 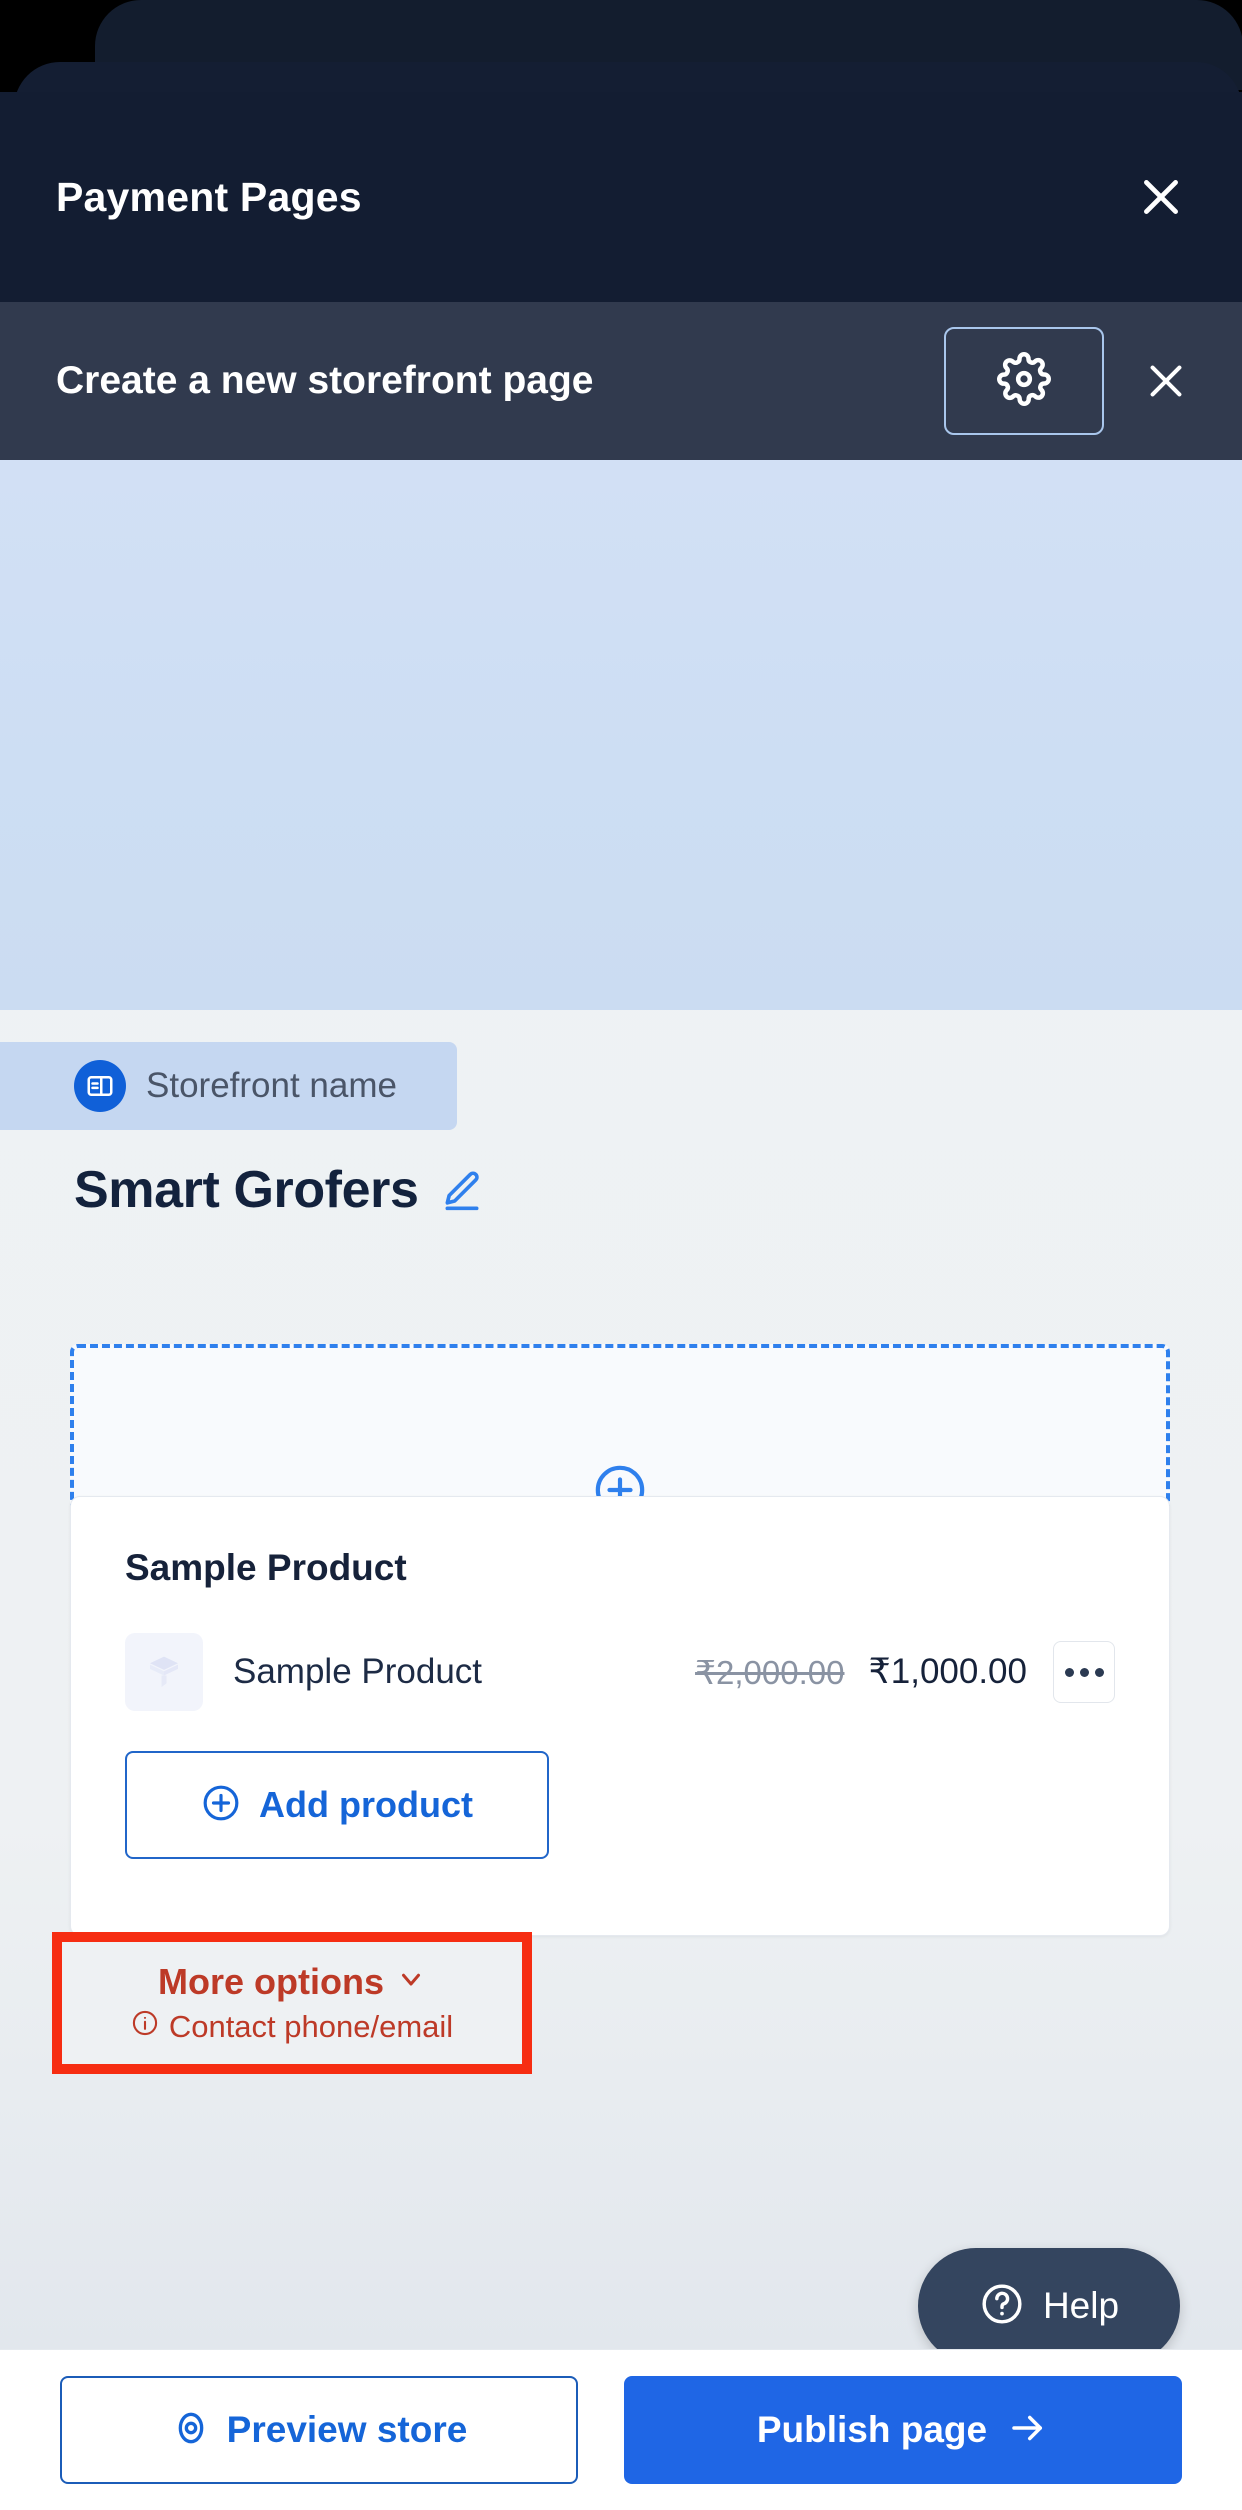 What do you see at coordinates (770, 1672) in the screenshot?
I see `product-original-price: ₹2,000.00` at bounding box center [770, 1672].